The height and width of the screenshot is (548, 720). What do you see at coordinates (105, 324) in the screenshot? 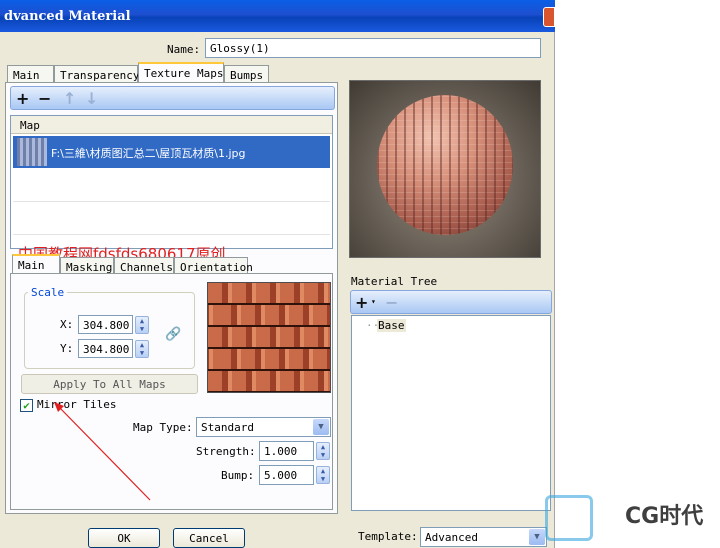
I see `scale-x-input: 304.800` at bounding box center [105, 324].